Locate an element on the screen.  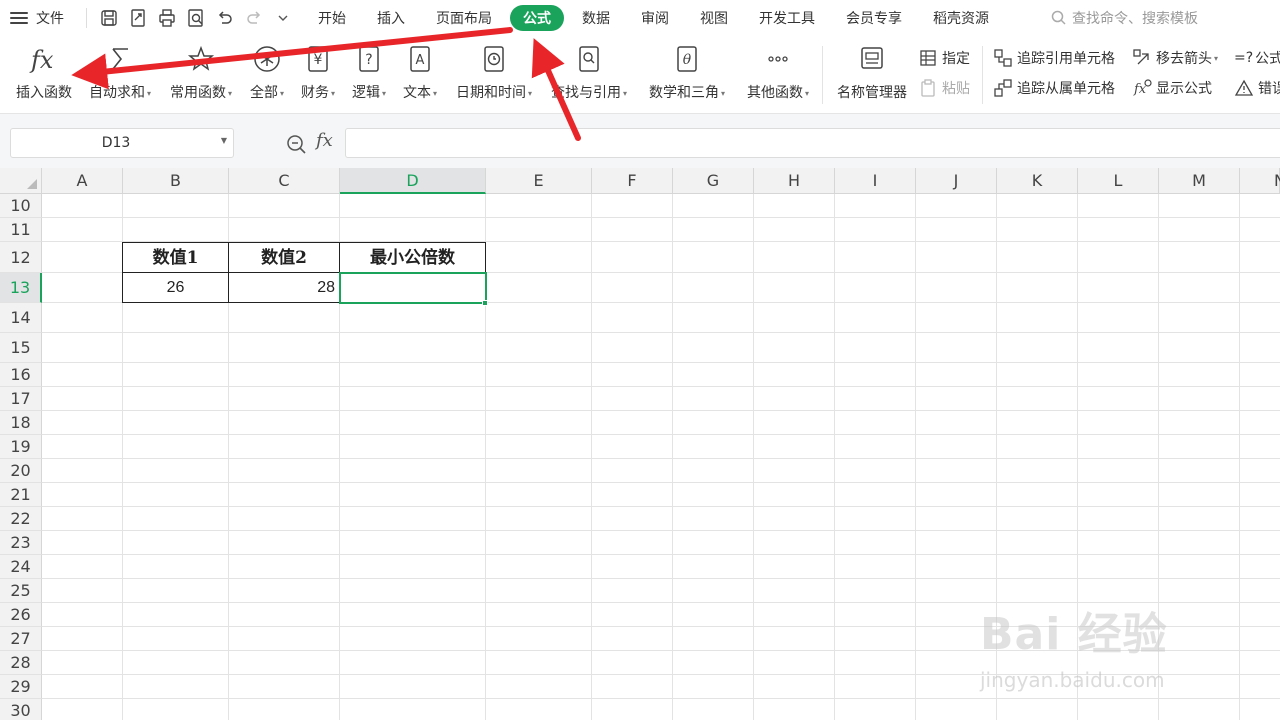
select-all-corner is located at coordinates (21, 181).